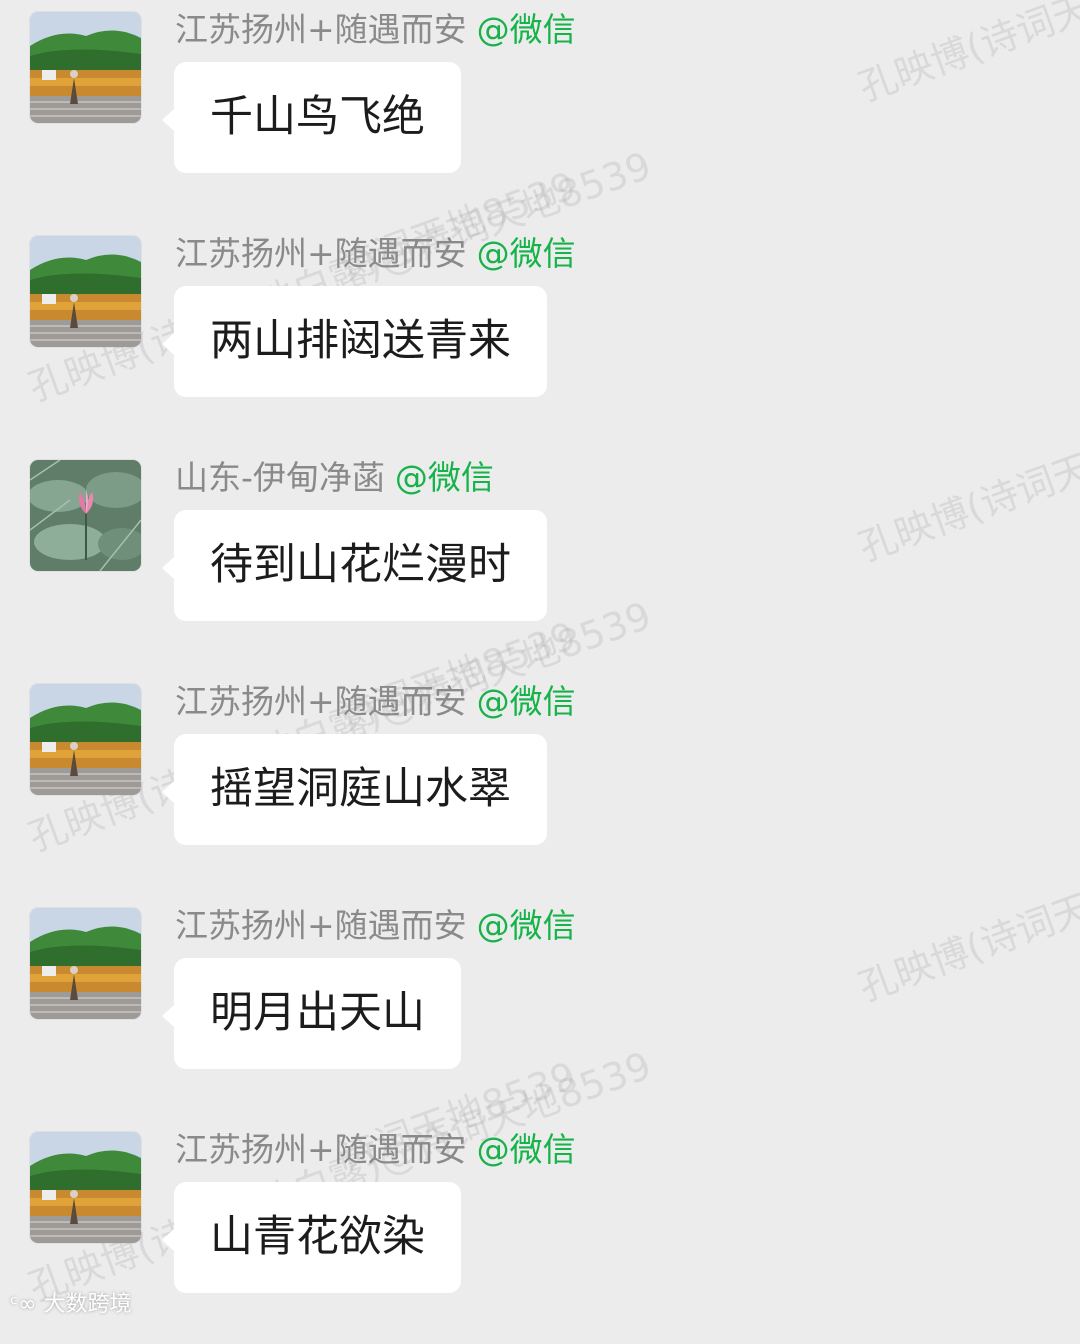 The width and height of the screenshot is (1080, 1344). What do you see at coordinates (354, 341) in the screenshot?
I see `message-bubble: 两山排闼送青来` at bounding box center [354, 341].